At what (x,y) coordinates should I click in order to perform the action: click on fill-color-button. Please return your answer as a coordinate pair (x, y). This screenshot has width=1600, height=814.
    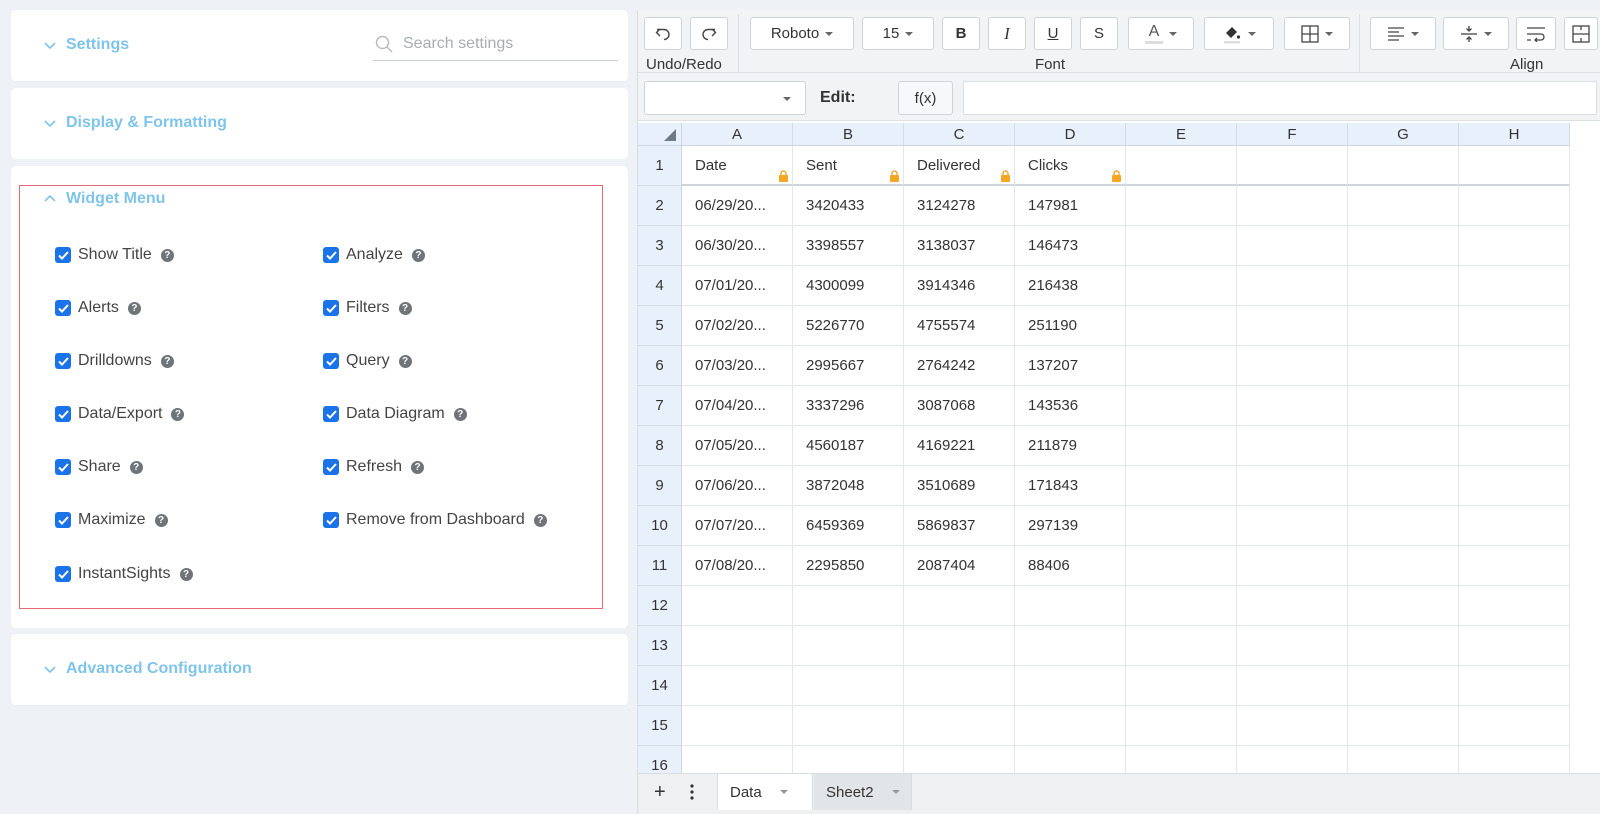
    Looking at the image, I should click on (1239, 33).